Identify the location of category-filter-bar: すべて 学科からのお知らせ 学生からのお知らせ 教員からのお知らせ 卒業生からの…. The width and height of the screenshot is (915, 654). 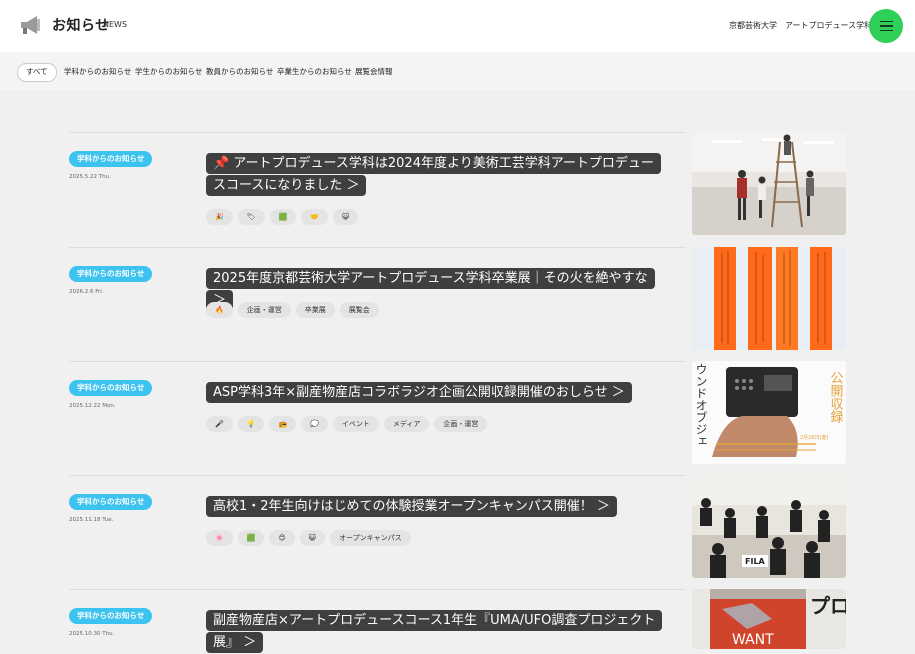
(457, 71).